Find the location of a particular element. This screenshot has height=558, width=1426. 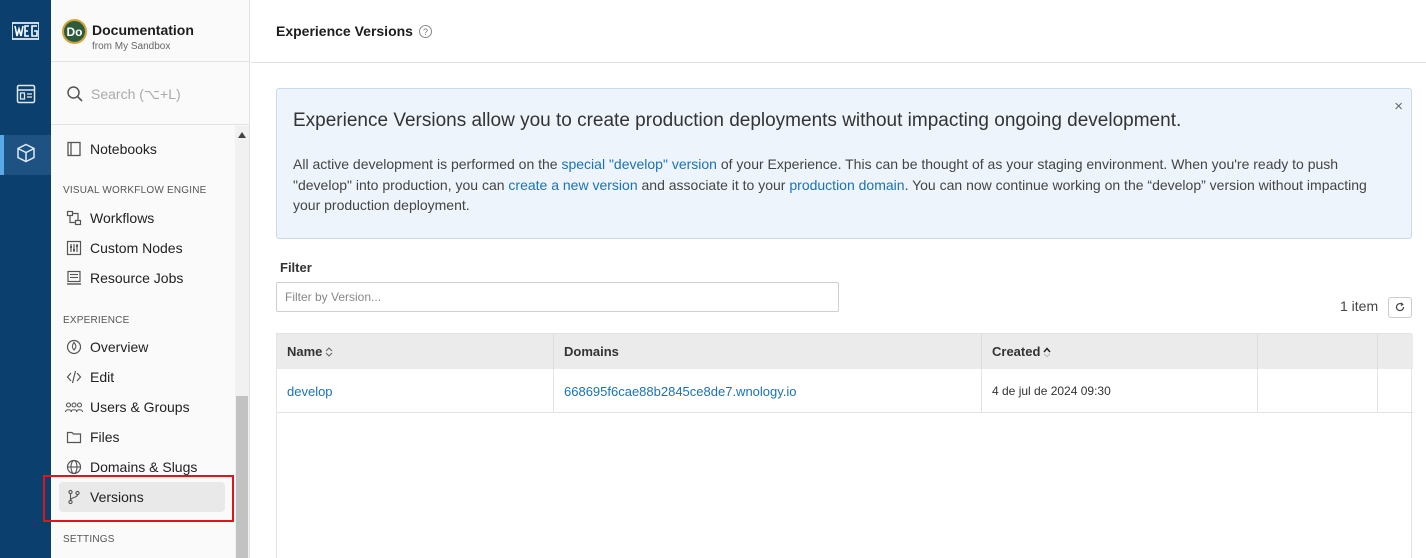

search-icon is located at coordinates (75, 94).